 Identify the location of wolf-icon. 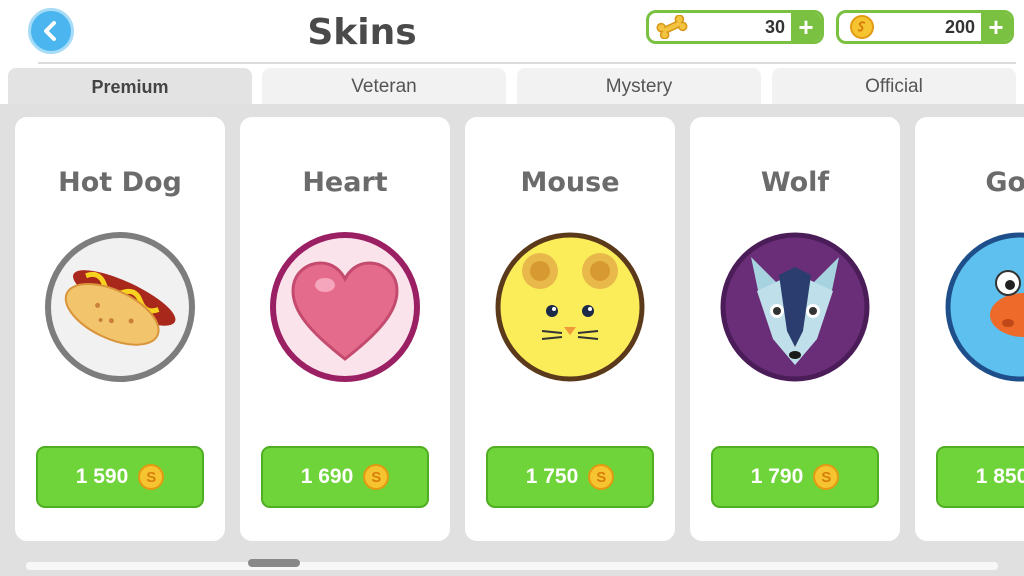
(795, 307).